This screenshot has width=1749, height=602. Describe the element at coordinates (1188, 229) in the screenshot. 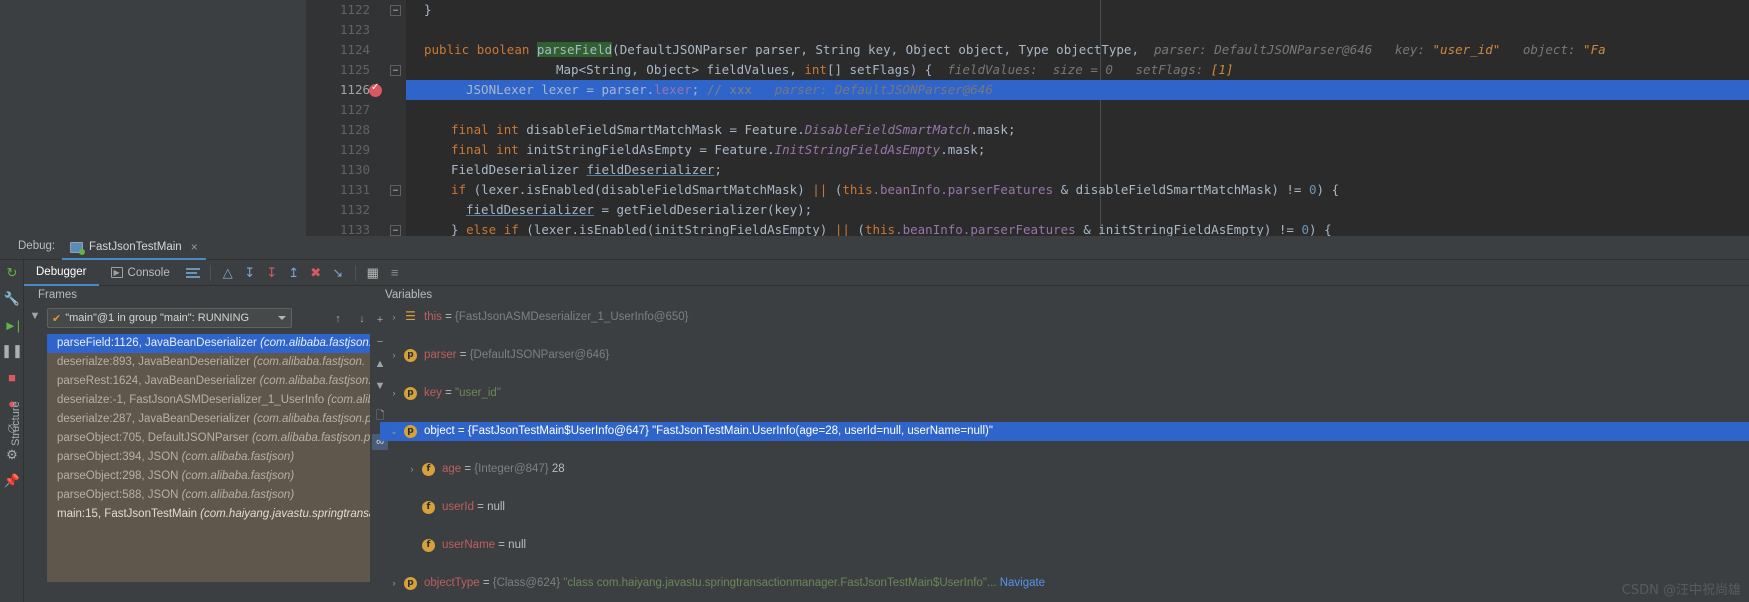

I see `code-text: & initStringFieldAsEmpty) !=` at that location.